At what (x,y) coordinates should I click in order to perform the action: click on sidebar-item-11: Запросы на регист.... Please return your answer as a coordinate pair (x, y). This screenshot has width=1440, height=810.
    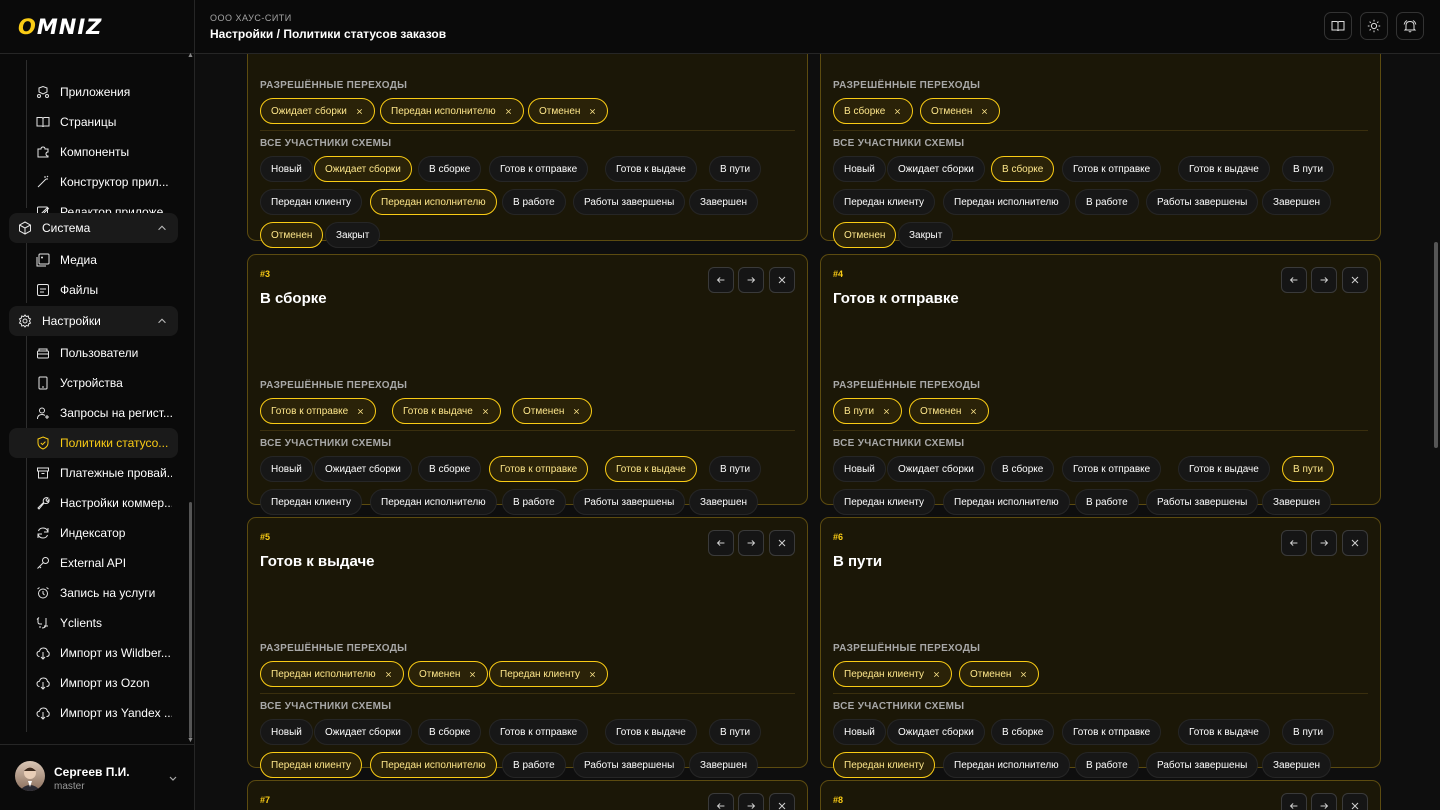
    Looking at the image, I should click on (99, 413).